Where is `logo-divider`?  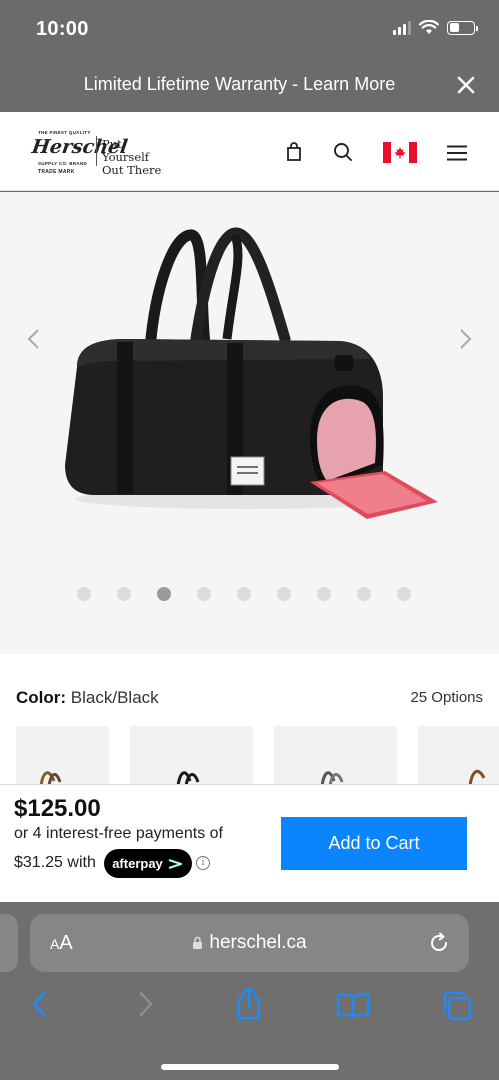 logo-divider is located at coordinates (96, 151).